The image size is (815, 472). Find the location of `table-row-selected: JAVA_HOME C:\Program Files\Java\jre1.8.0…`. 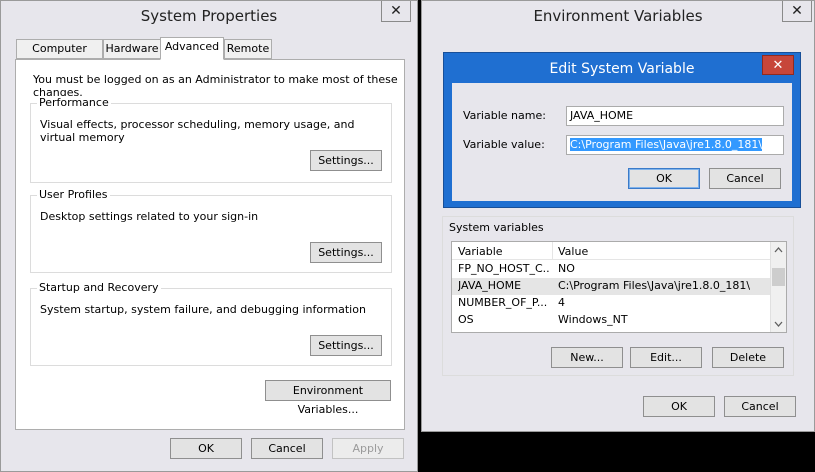

table-row-selected: JAVA_HOME C:\Program Files\Java\jre1.8.0… is located at coordinates (611, 286).